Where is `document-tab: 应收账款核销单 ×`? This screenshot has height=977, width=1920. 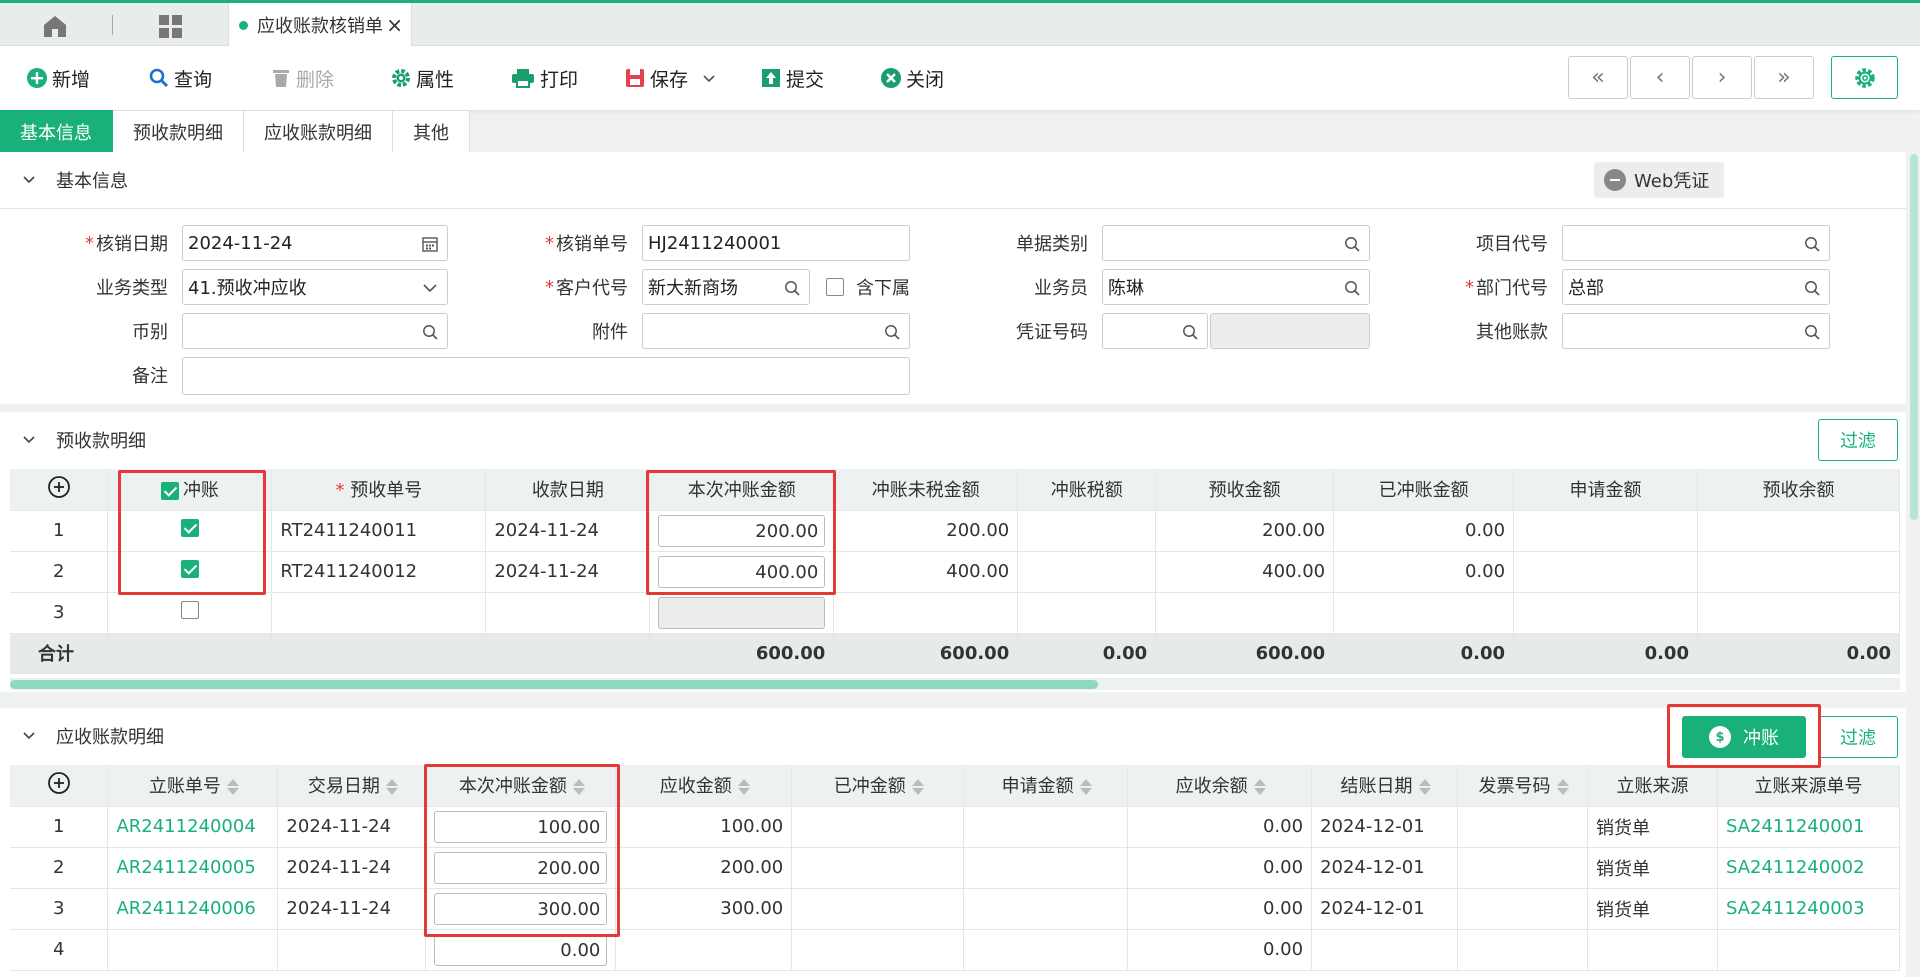 document-tab: 应收账款核销单 × is located at coordinates (320, 25).